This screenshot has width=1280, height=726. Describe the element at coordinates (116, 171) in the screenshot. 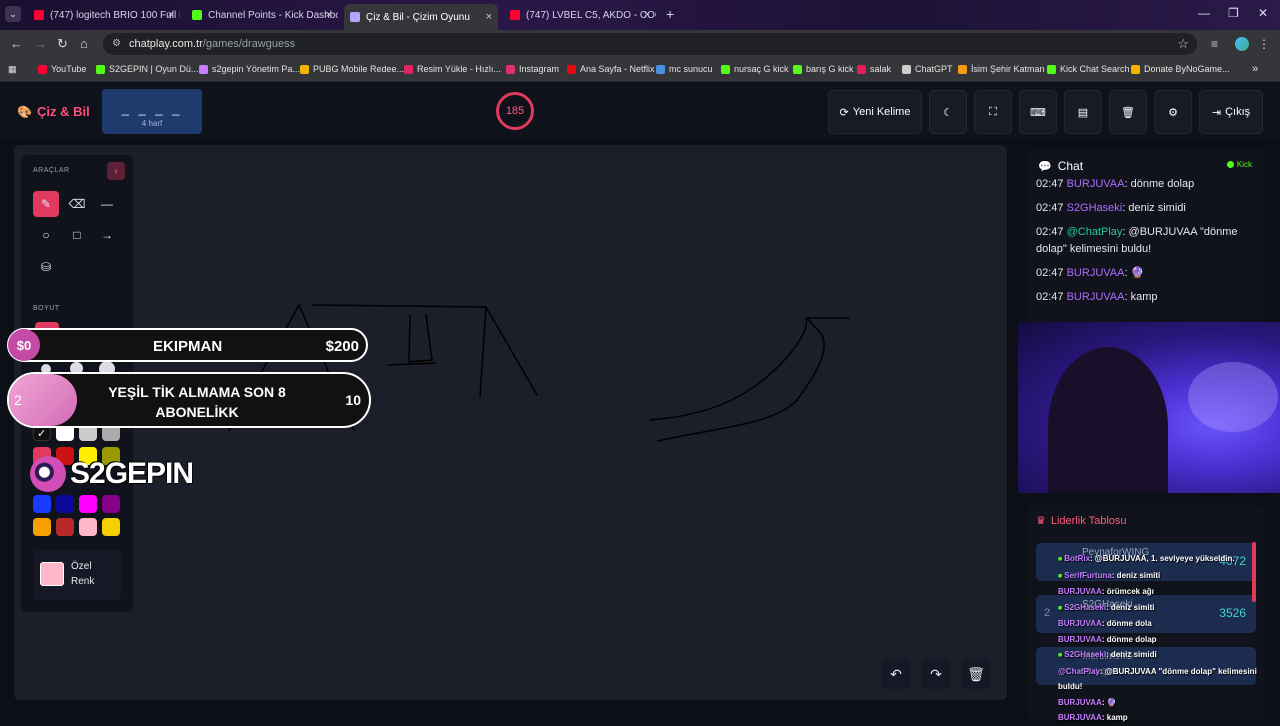

I see `collapse-panel-button: ‹` at that location.